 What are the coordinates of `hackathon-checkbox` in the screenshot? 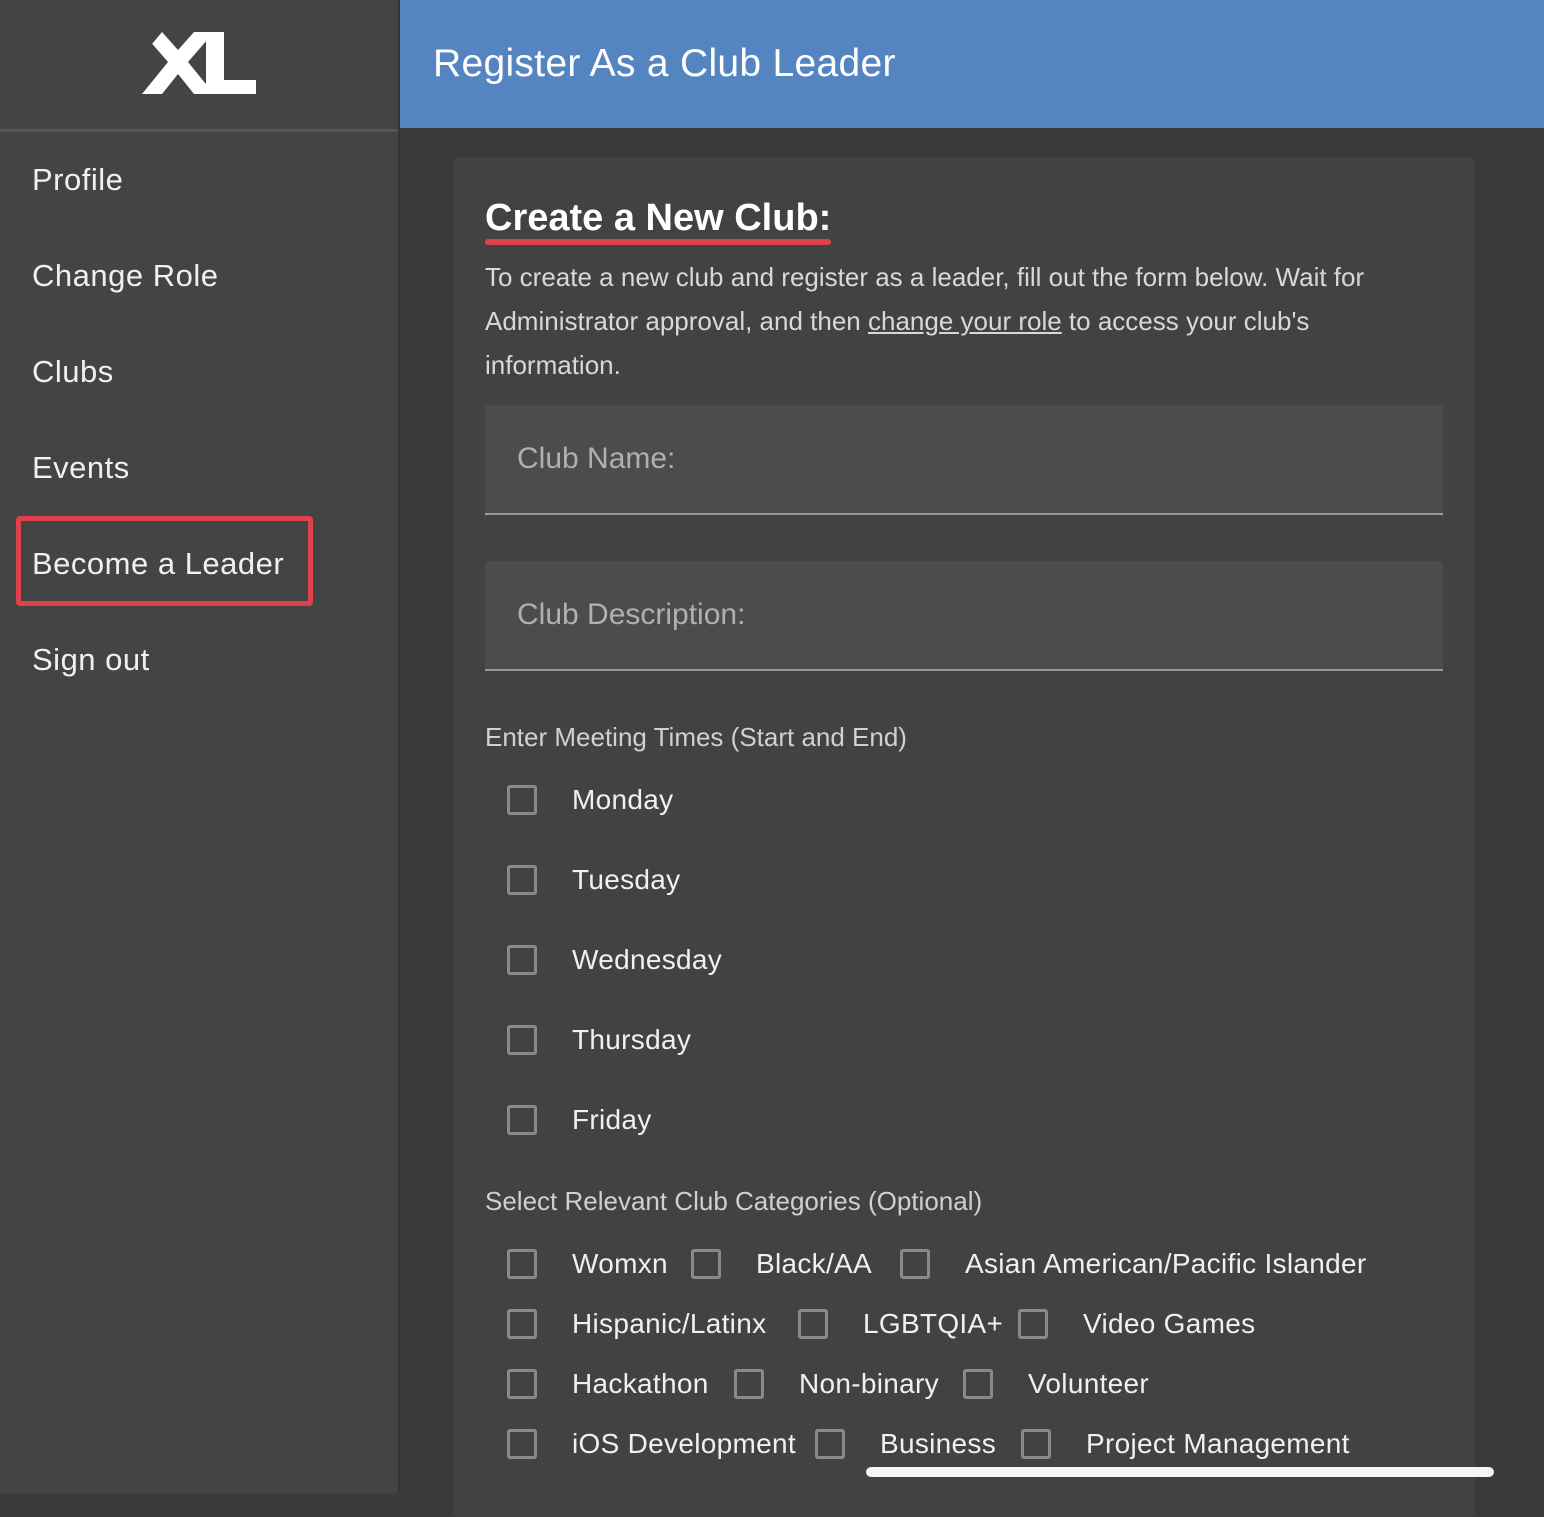 It's located at (522, 1384).